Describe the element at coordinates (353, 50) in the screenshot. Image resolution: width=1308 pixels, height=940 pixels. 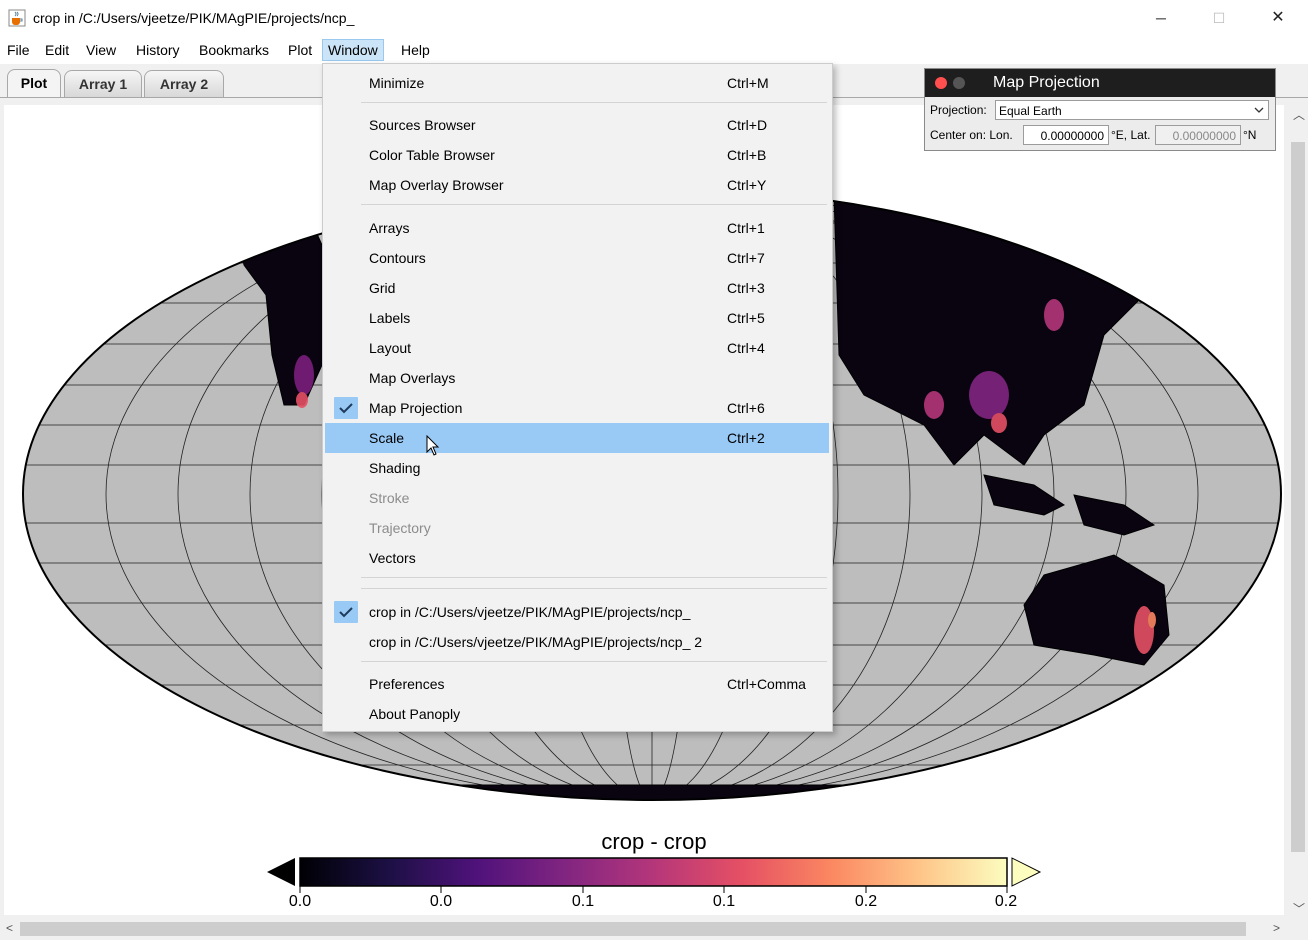
I see `menu-window: Window` at that location.